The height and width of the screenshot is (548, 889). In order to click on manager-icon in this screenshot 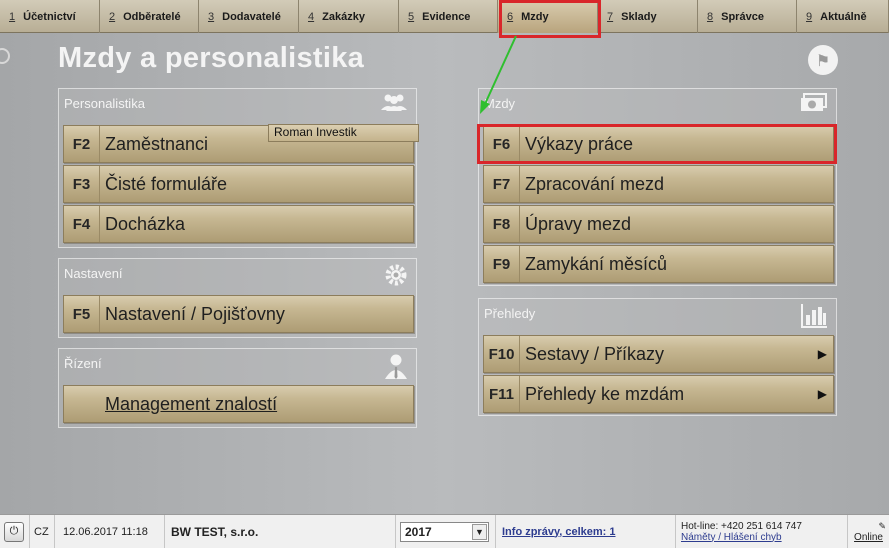, I will do `click(396, 368)`.